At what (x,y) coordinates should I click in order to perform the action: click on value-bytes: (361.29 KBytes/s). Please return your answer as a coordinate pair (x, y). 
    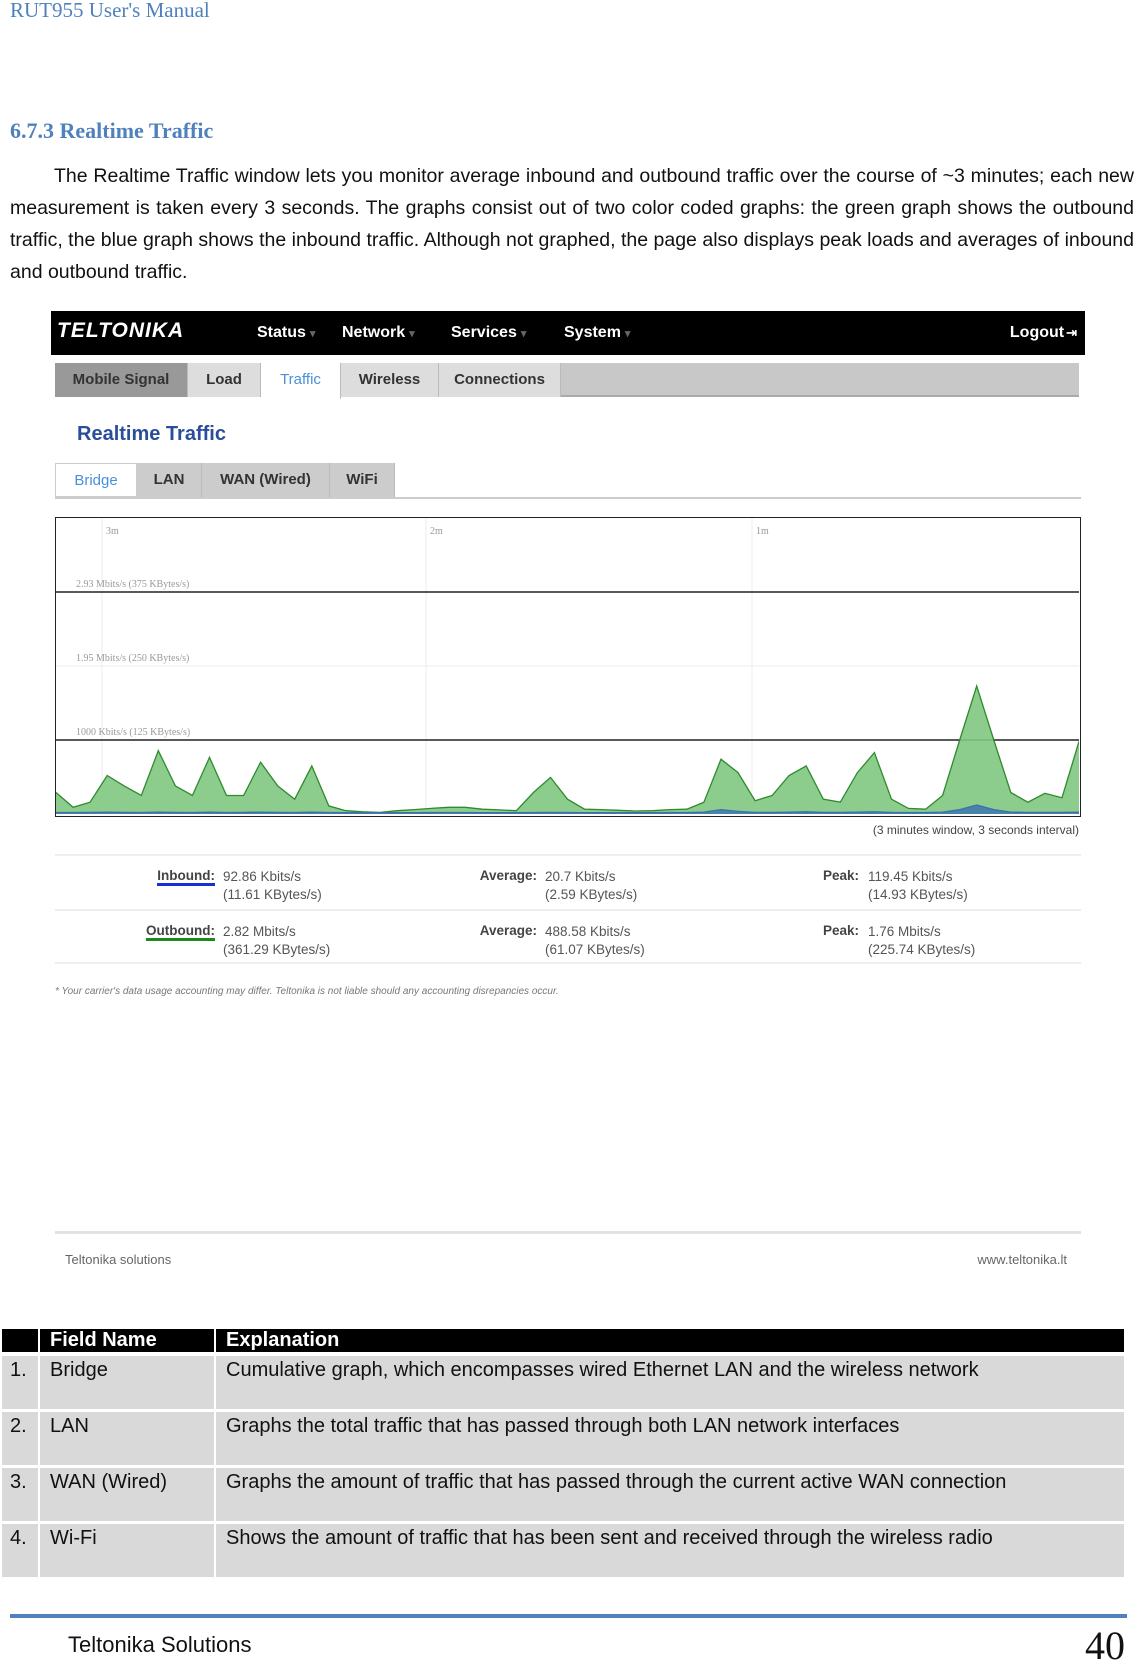
    Looking at the image, I should click on (277, 949).